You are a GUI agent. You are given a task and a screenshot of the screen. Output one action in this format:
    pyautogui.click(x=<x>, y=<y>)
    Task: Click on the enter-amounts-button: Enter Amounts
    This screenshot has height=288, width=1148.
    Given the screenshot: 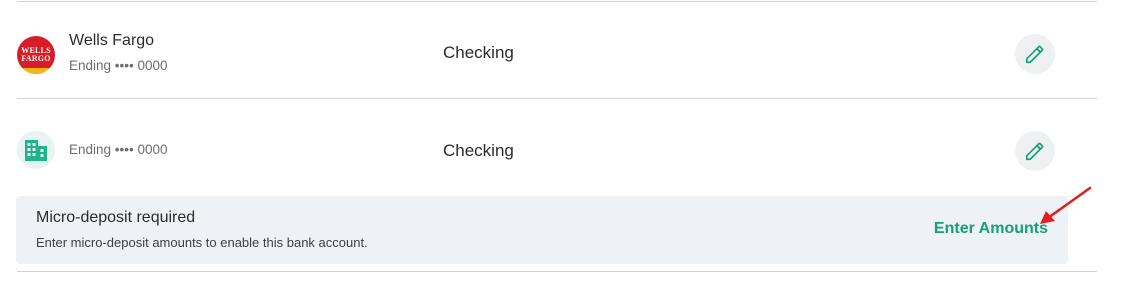 What is the action you would take?
    pyautogui.click(x=991, y=229)
    